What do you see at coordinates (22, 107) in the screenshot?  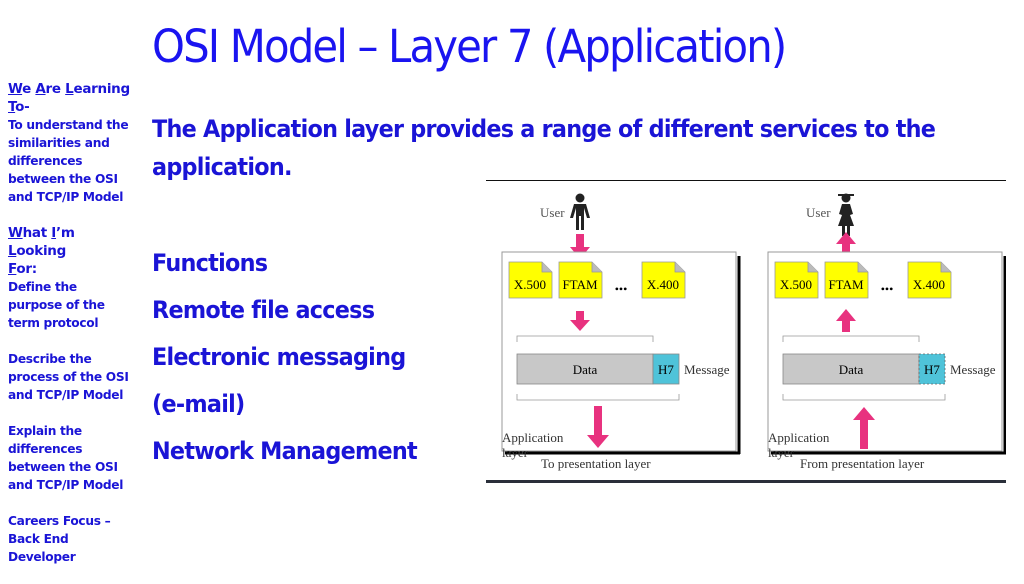 I see `heading-part: o-` at bounding box center [22, 107].